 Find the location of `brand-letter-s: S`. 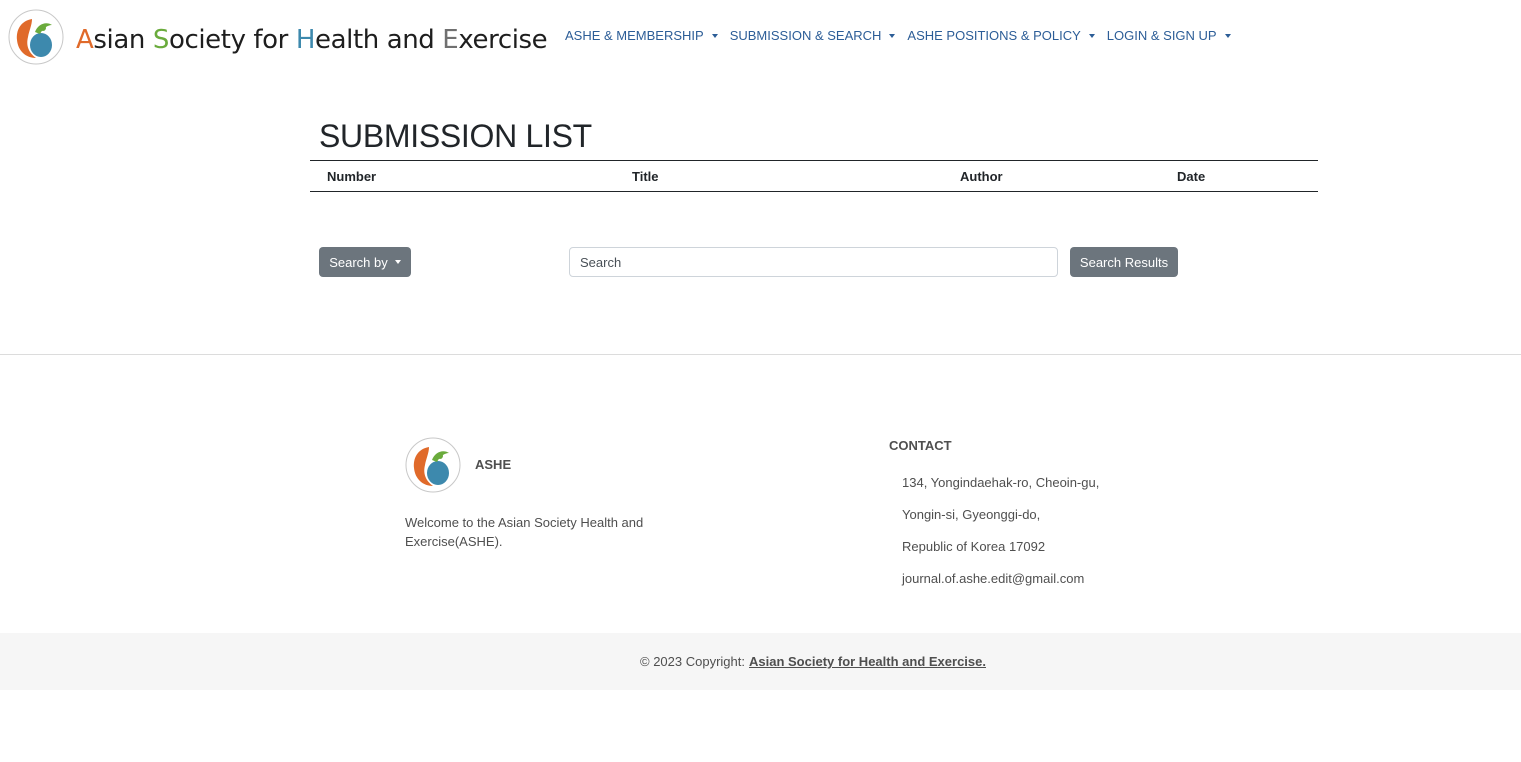

brand-letter-s: S is located at coordinates (161, 39).